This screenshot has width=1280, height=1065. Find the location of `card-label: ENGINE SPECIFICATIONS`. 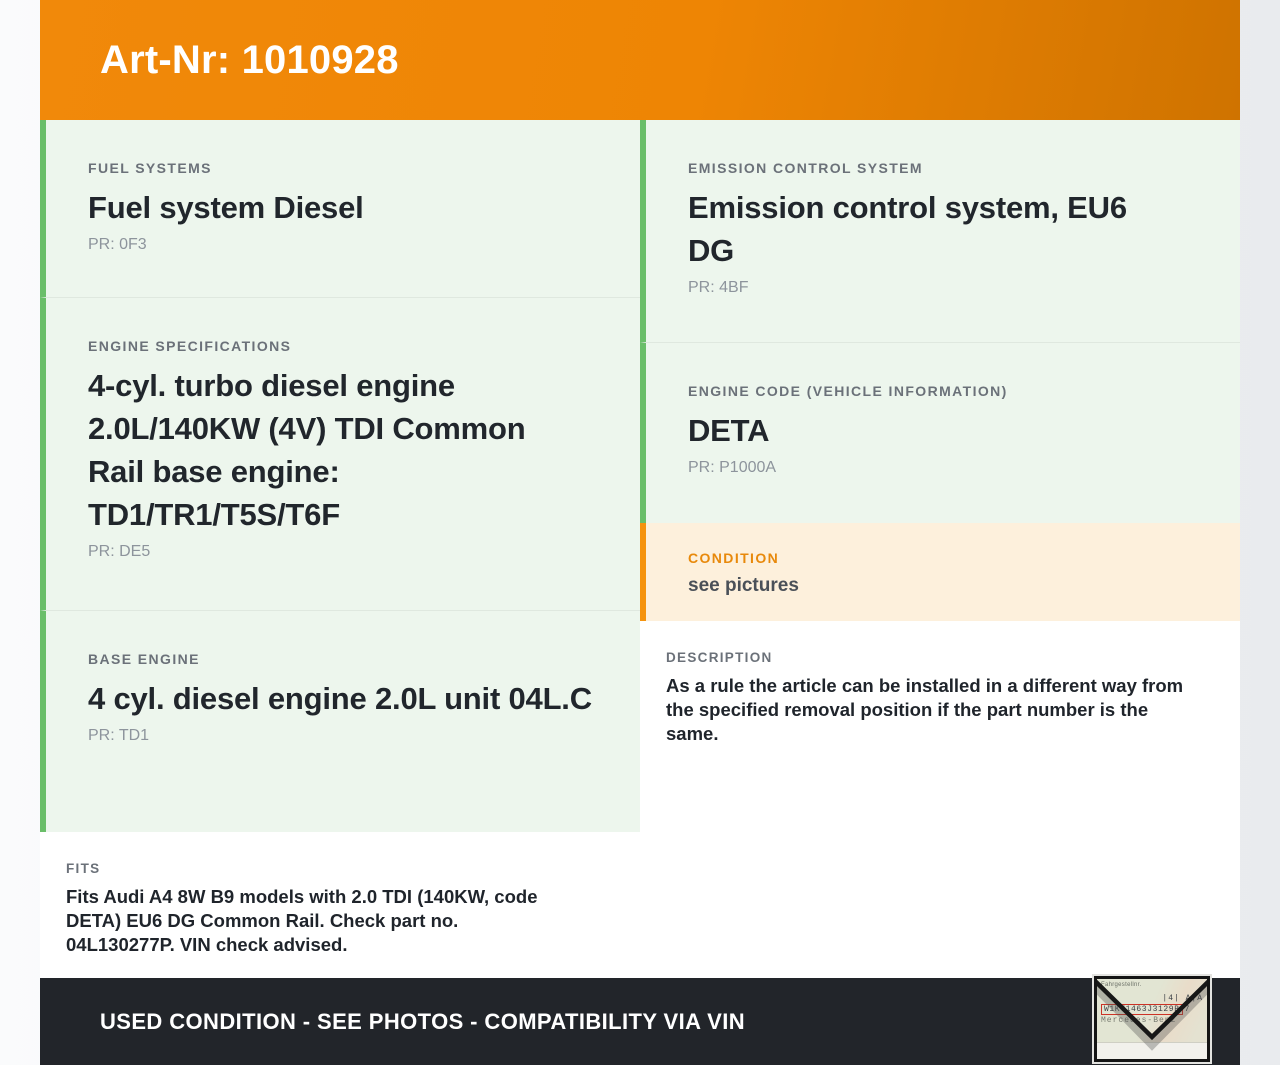

card-label: ENGINE SPECIFICATIONS is located at coordinates (190, 346).